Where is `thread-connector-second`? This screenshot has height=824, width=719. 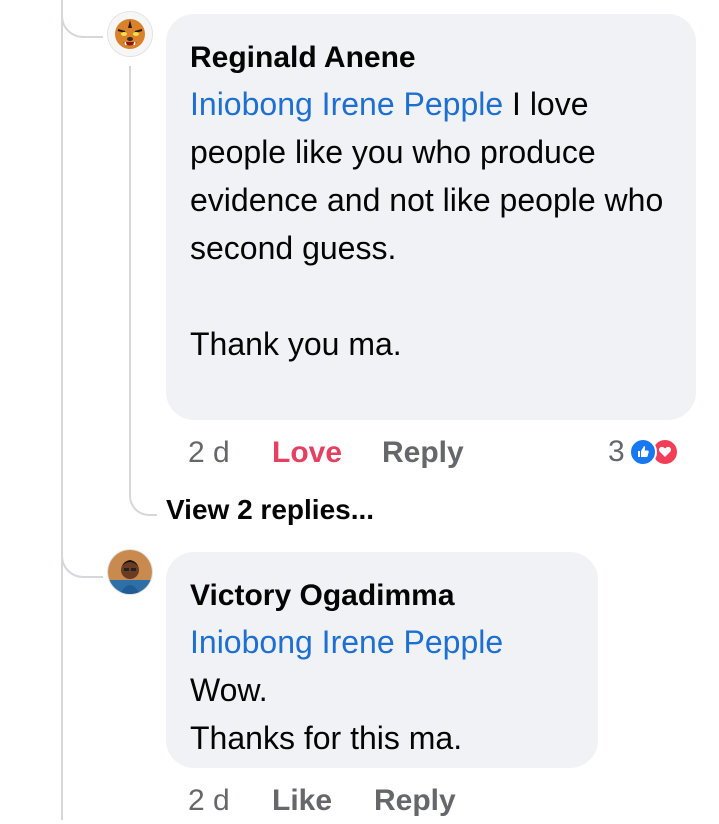 thread-connector-second is located at coordinates (82, 559).